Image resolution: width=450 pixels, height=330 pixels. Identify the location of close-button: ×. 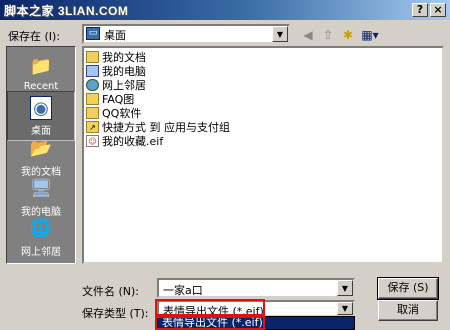
(438, 10).